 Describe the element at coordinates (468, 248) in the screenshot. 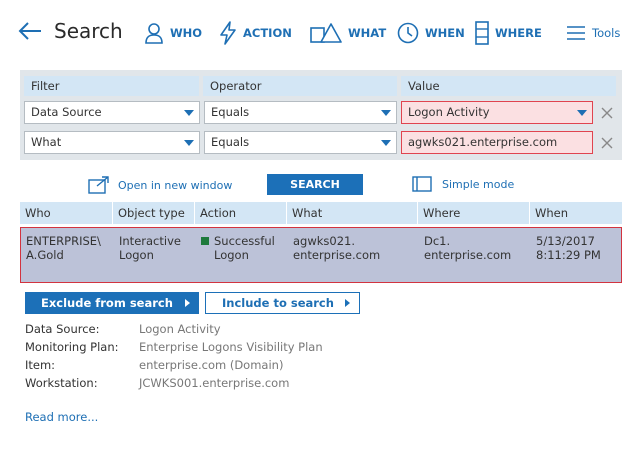

I see `cell-where: Dc1. enterprise.com` at that location.